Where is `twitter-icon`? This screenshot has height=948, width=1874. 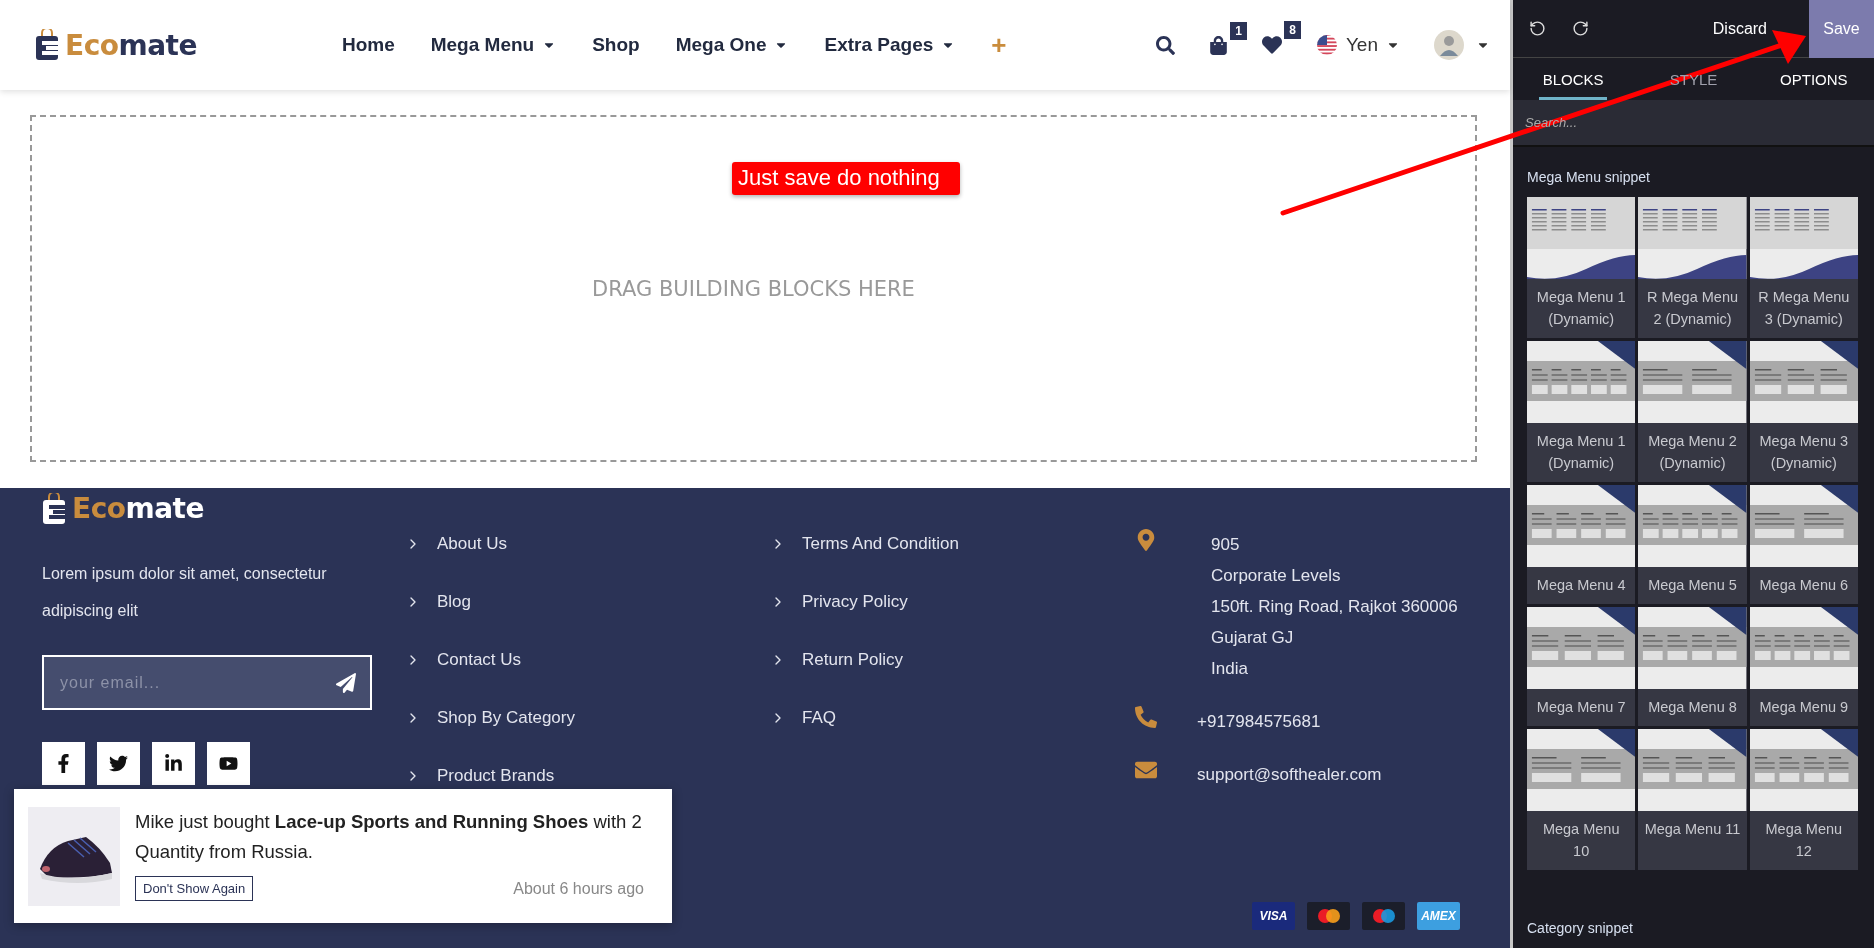 twitter-icon is located at coordinates (118, 763).